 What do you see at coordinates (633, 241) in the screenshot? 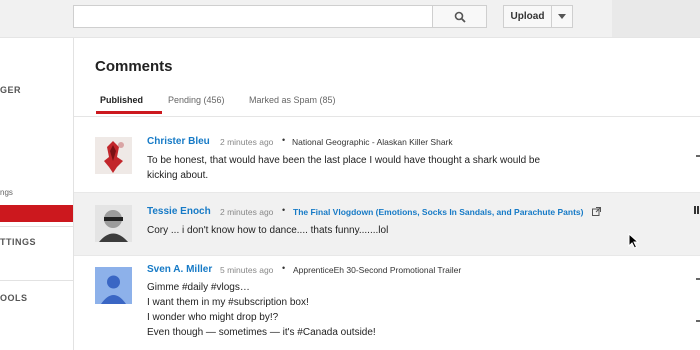
I see `mouse-cursor-icon` at bounding box center [633, 241].